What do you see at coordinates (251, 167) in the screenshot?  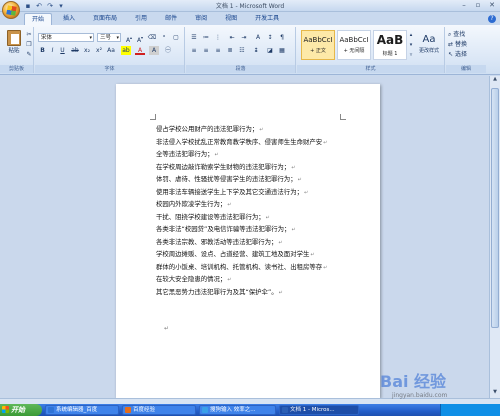 I see `document-line: 在学校周边敲诈勒索学生财物的违法犯罪行为；↵` at bounding box center [251, 167].